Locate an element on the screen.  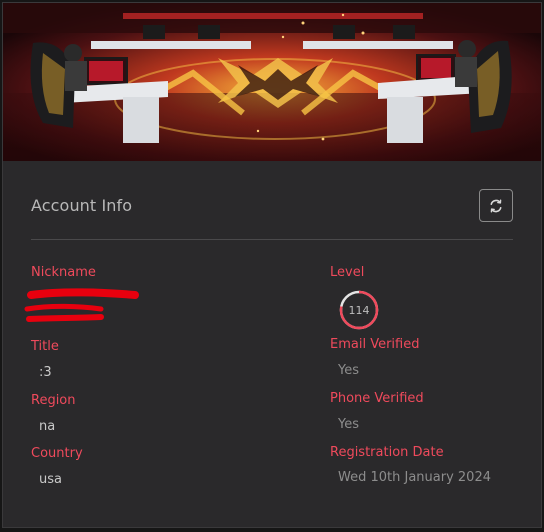
refresh-button is located at coordinates (496, 205).